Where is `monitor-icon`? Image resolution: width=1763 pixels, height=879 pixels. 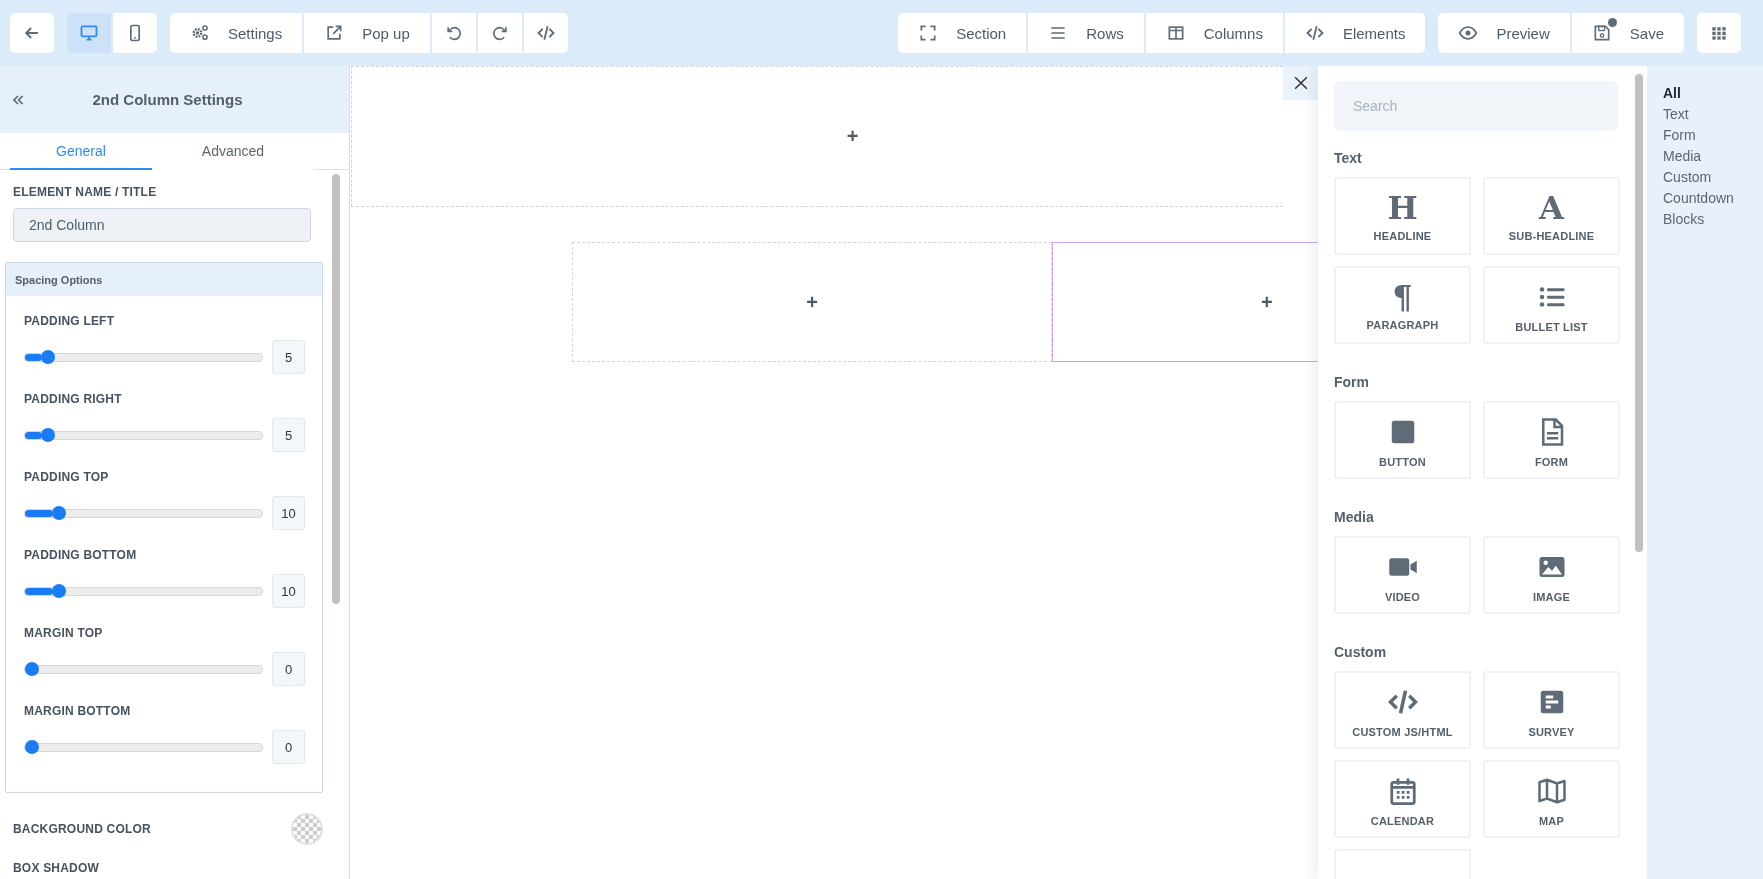
monitor-icon is located at coordinates (89, 33).